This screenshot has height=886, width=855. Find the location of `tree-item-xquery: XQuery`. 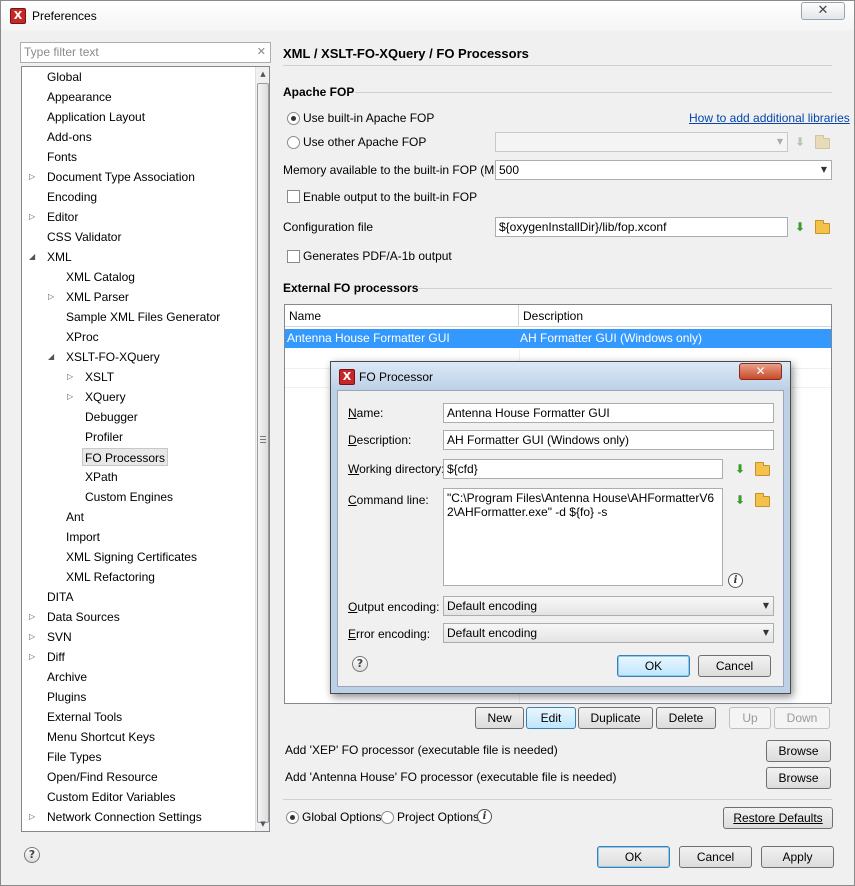

tree-item-xquery: XQuery is located at coordinates (105, 397).